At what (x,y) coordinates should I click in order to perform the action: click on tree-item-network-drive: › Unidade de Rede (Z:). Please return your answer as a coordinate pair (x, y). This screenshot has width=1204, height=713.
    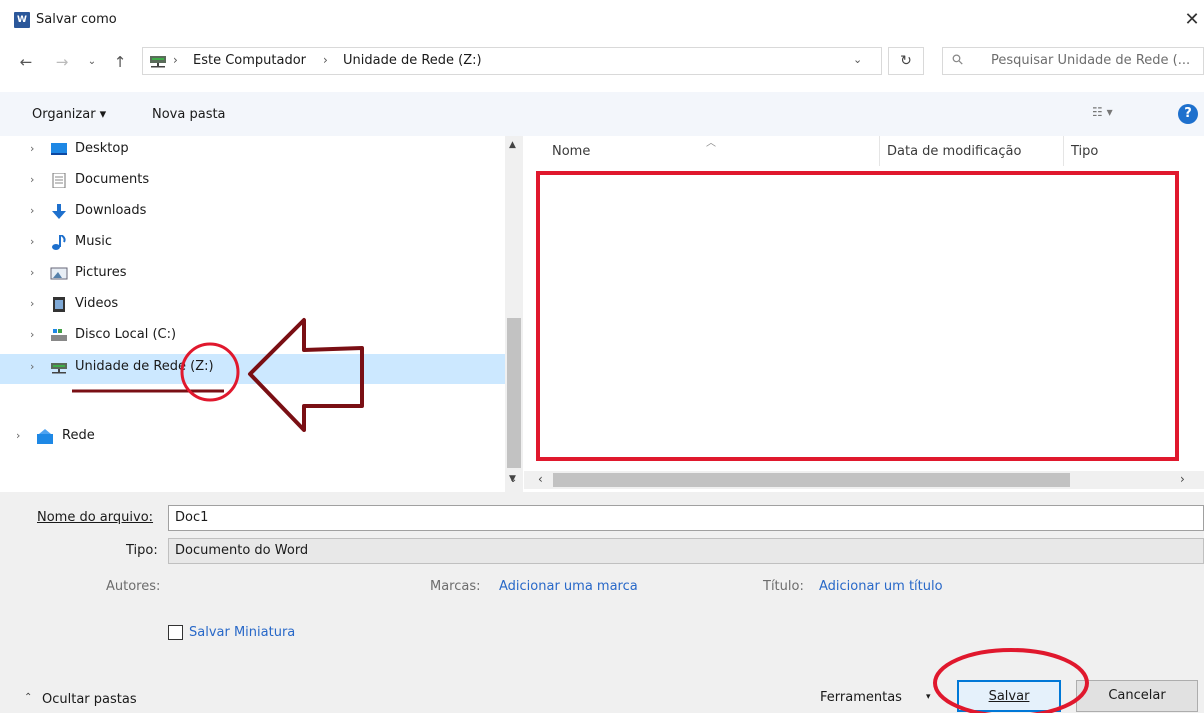
    Looking at the image, I should click on (252, 369).